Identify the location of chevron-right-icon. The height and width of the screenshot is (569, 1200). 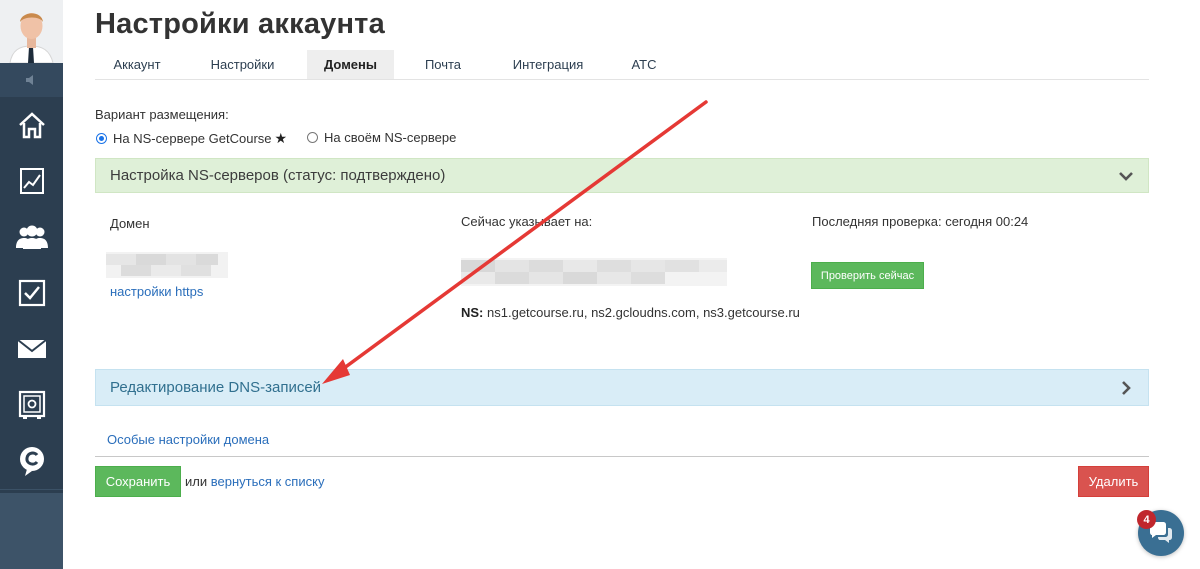
(1126, 388).